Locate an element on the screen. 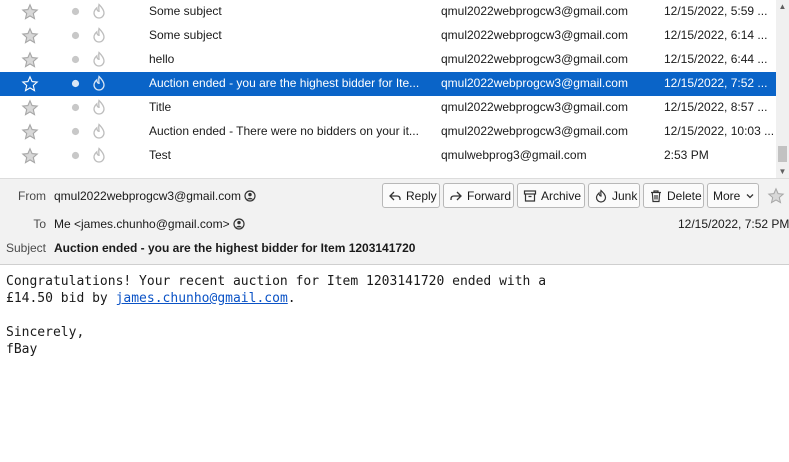  junk-icon is located at coordinates (601, 195).